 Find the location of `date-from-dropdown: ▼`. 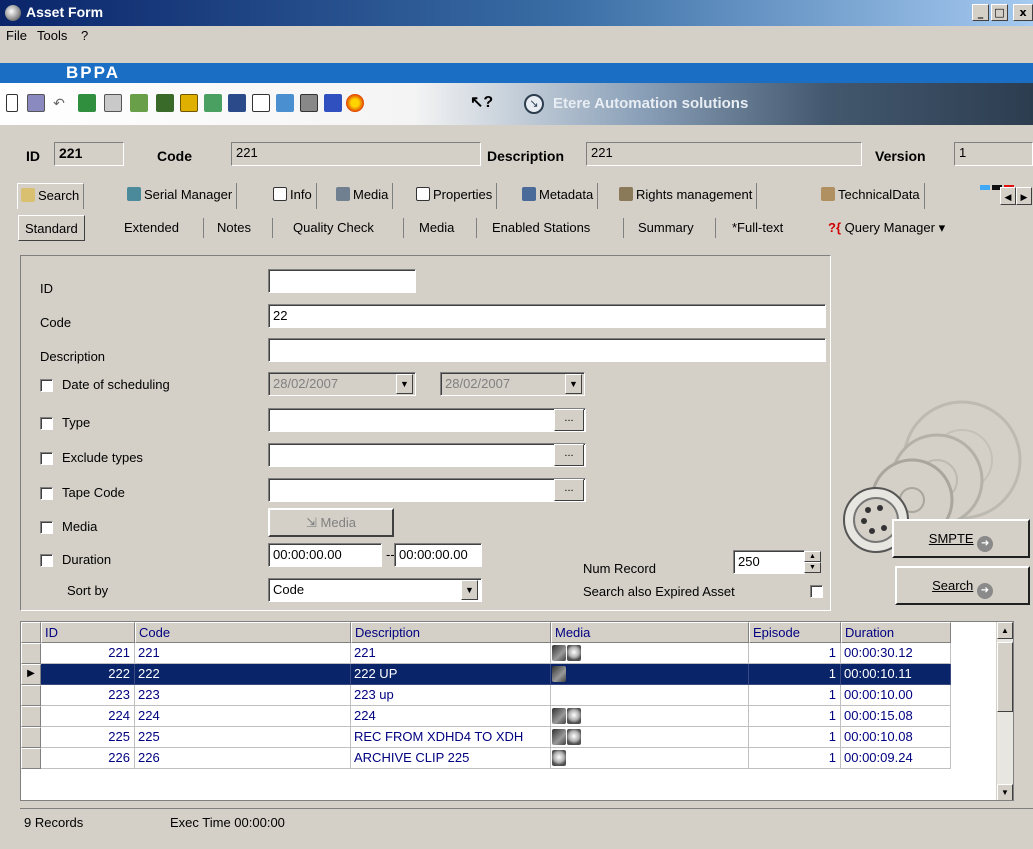

date-from-dropdown: ▼ is located at coordinates (404, 384).